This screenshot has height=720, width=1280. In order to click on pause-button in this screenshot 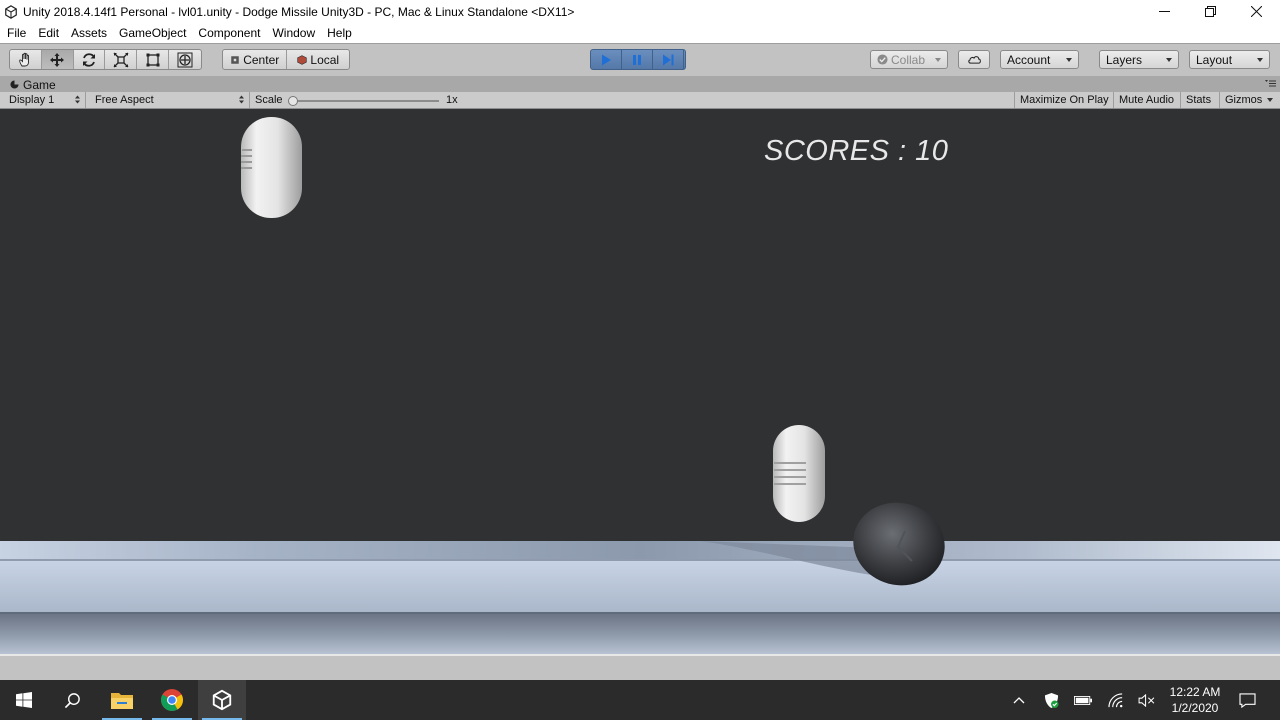, I will do `click(637, 59)`.